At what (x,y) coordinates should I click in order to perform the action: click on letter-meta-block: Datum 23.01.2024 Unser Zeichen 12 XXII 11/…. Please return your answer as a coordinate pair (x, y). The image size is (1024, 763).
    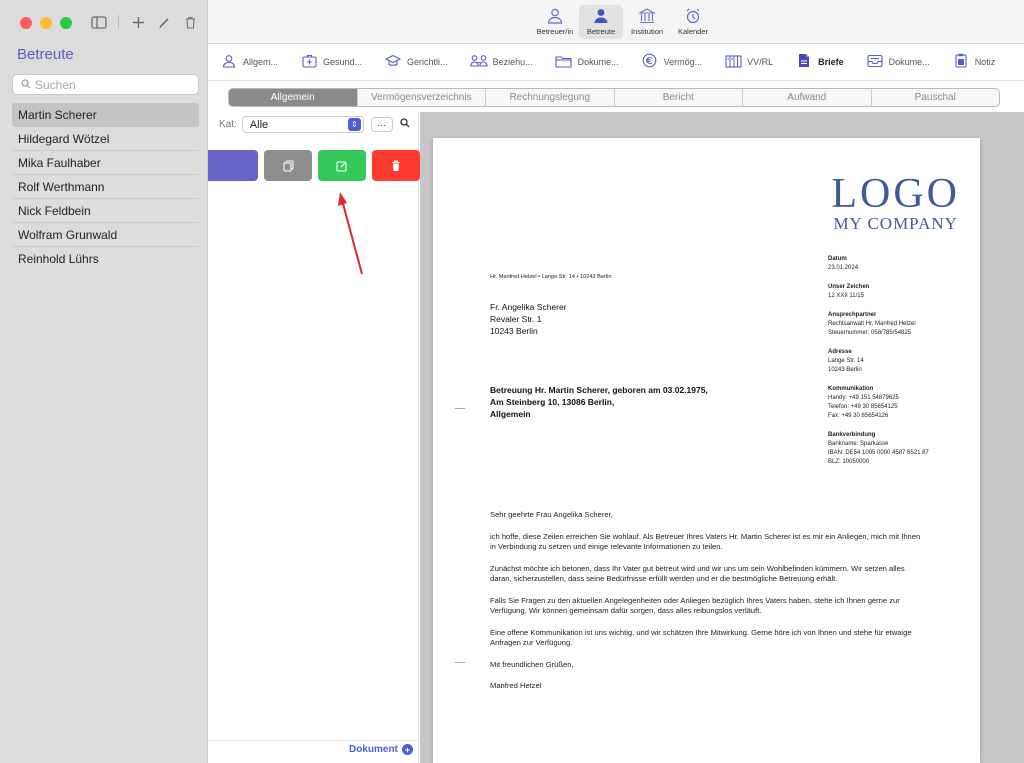
    Looking at the image, I should click on (898, 366).